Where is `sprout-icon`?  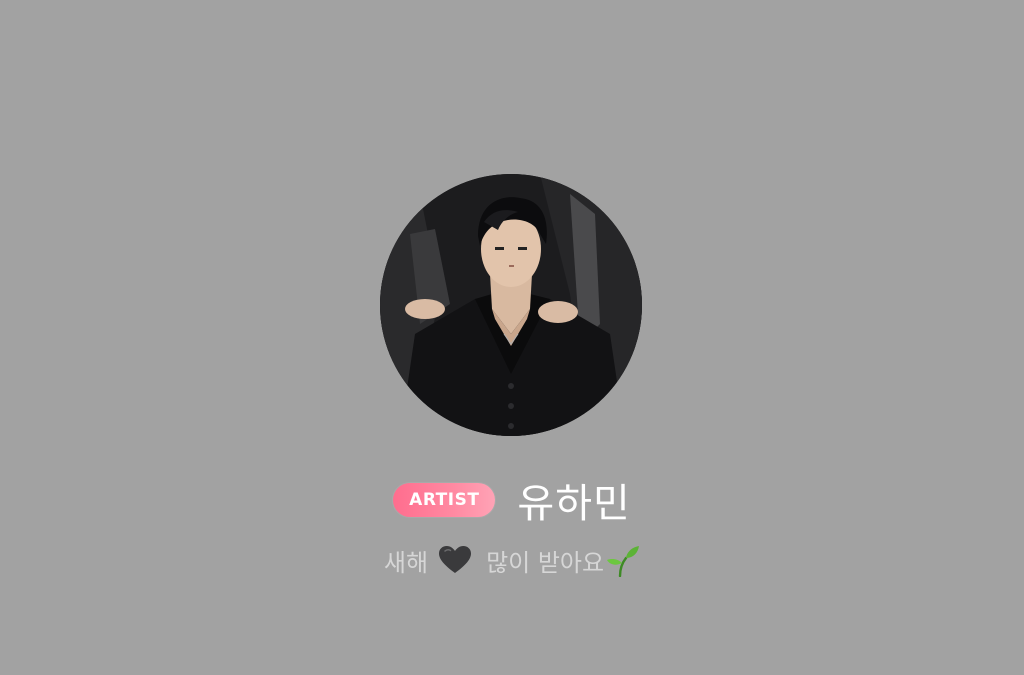 sprout-icon is located at coordinates (623, 560).